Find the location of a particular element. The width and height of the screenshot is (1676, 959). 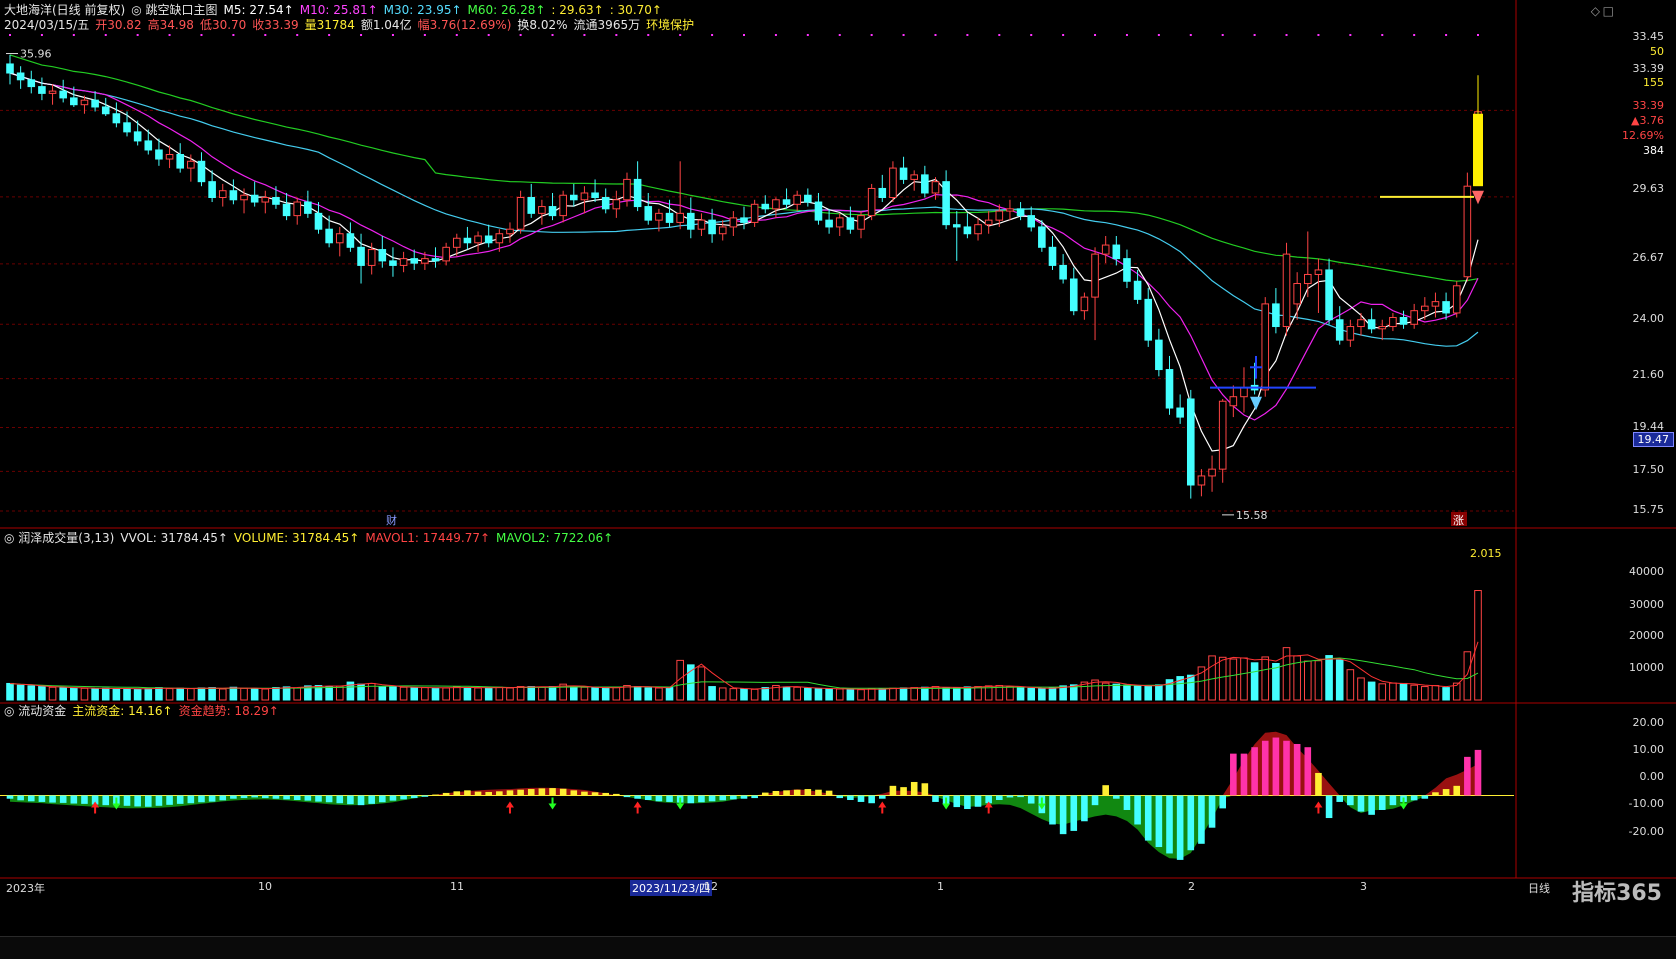

volume-axis-label: 20000 is located at coordinates (1646, 635).